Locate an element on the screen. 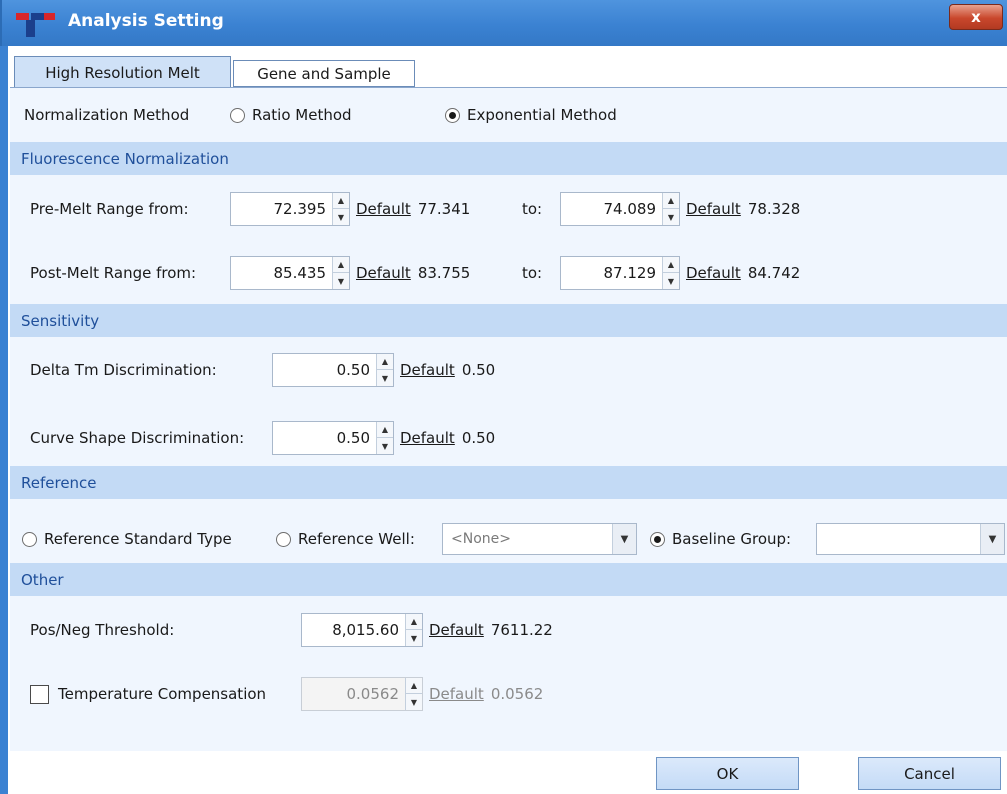  curve-shape-default: Default 0.50 is located at coordinates (444, 438).